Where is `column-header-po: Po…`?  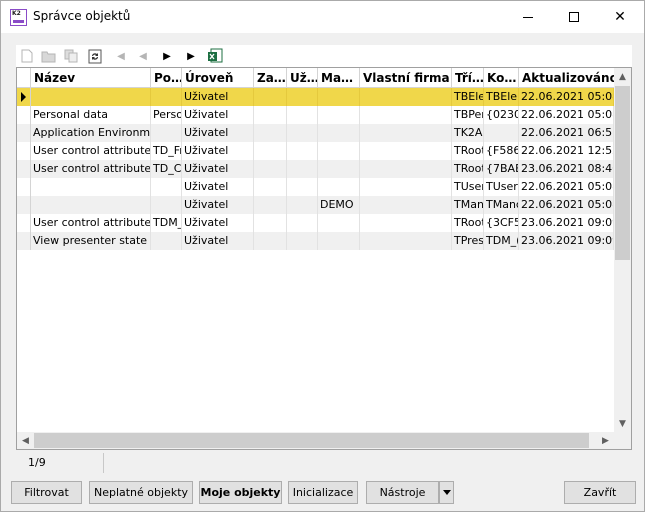
column-header-po: Po… is located at coordinates (166, 78).